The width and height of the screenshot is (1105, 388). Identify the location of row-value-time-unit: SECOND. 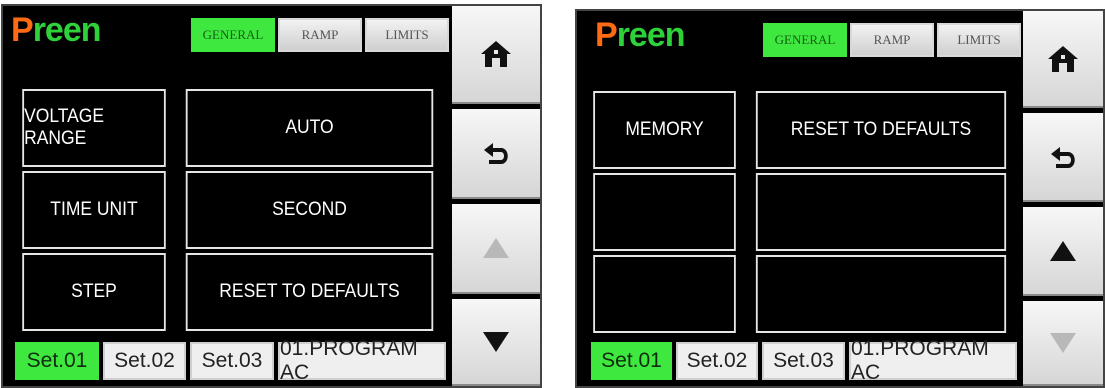
(309, 210).